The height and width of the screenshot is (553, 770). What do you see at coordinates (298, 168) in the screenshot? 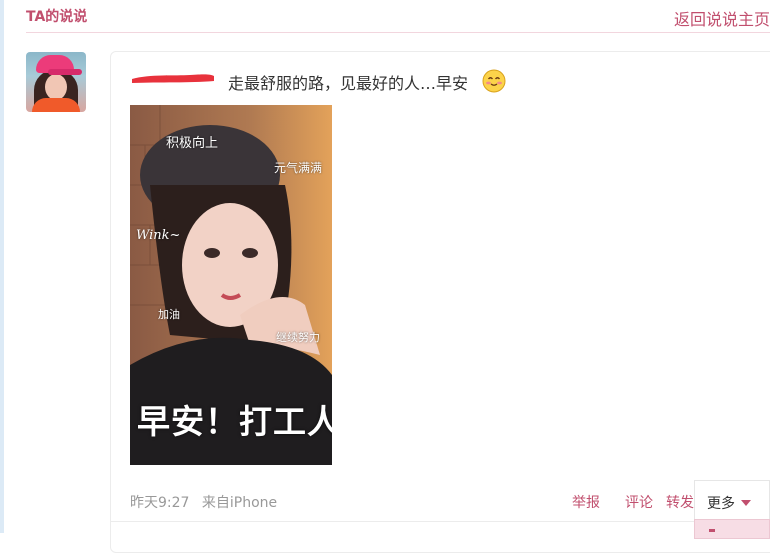
I see `photo-sticker: 元气满满` at bounding box center [298, 168].